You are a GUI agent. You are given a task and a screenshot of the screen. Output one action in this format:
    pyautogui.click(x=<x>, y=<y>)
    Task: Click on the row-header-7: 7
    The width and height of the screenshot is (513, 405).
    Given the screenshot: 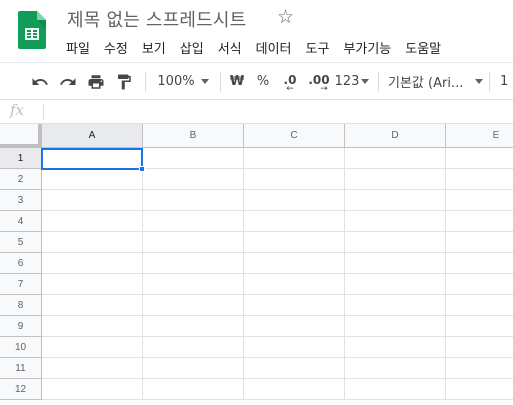 What is the action you would take?
    pyautogui.click(x=21, y=284)
    